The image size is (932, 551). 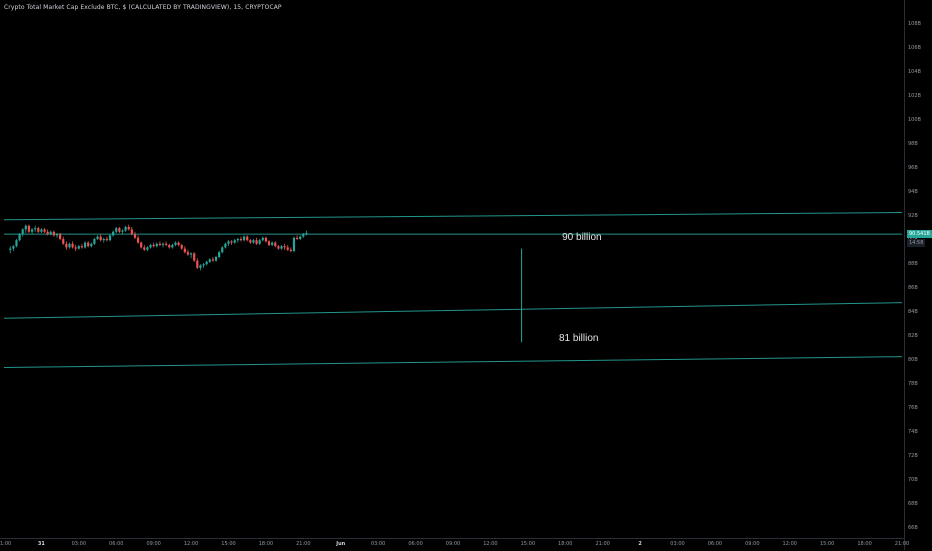 What do you see at coordinates (913, 432) in the screenshot?
I see `y-tick-label: 74B` at bounding box center [913, 432].